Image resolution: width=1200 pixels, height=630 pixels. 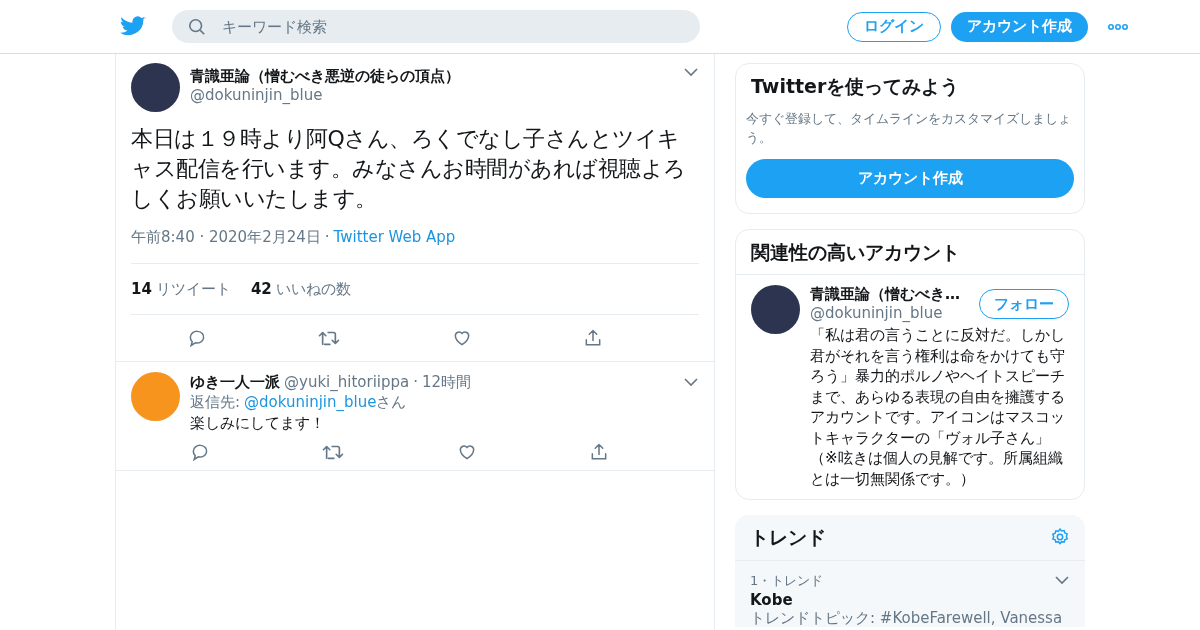 What do you see at coordinates (599, 452) in the screenshot?
I see `share-icon` at bounding box center [599, 452].